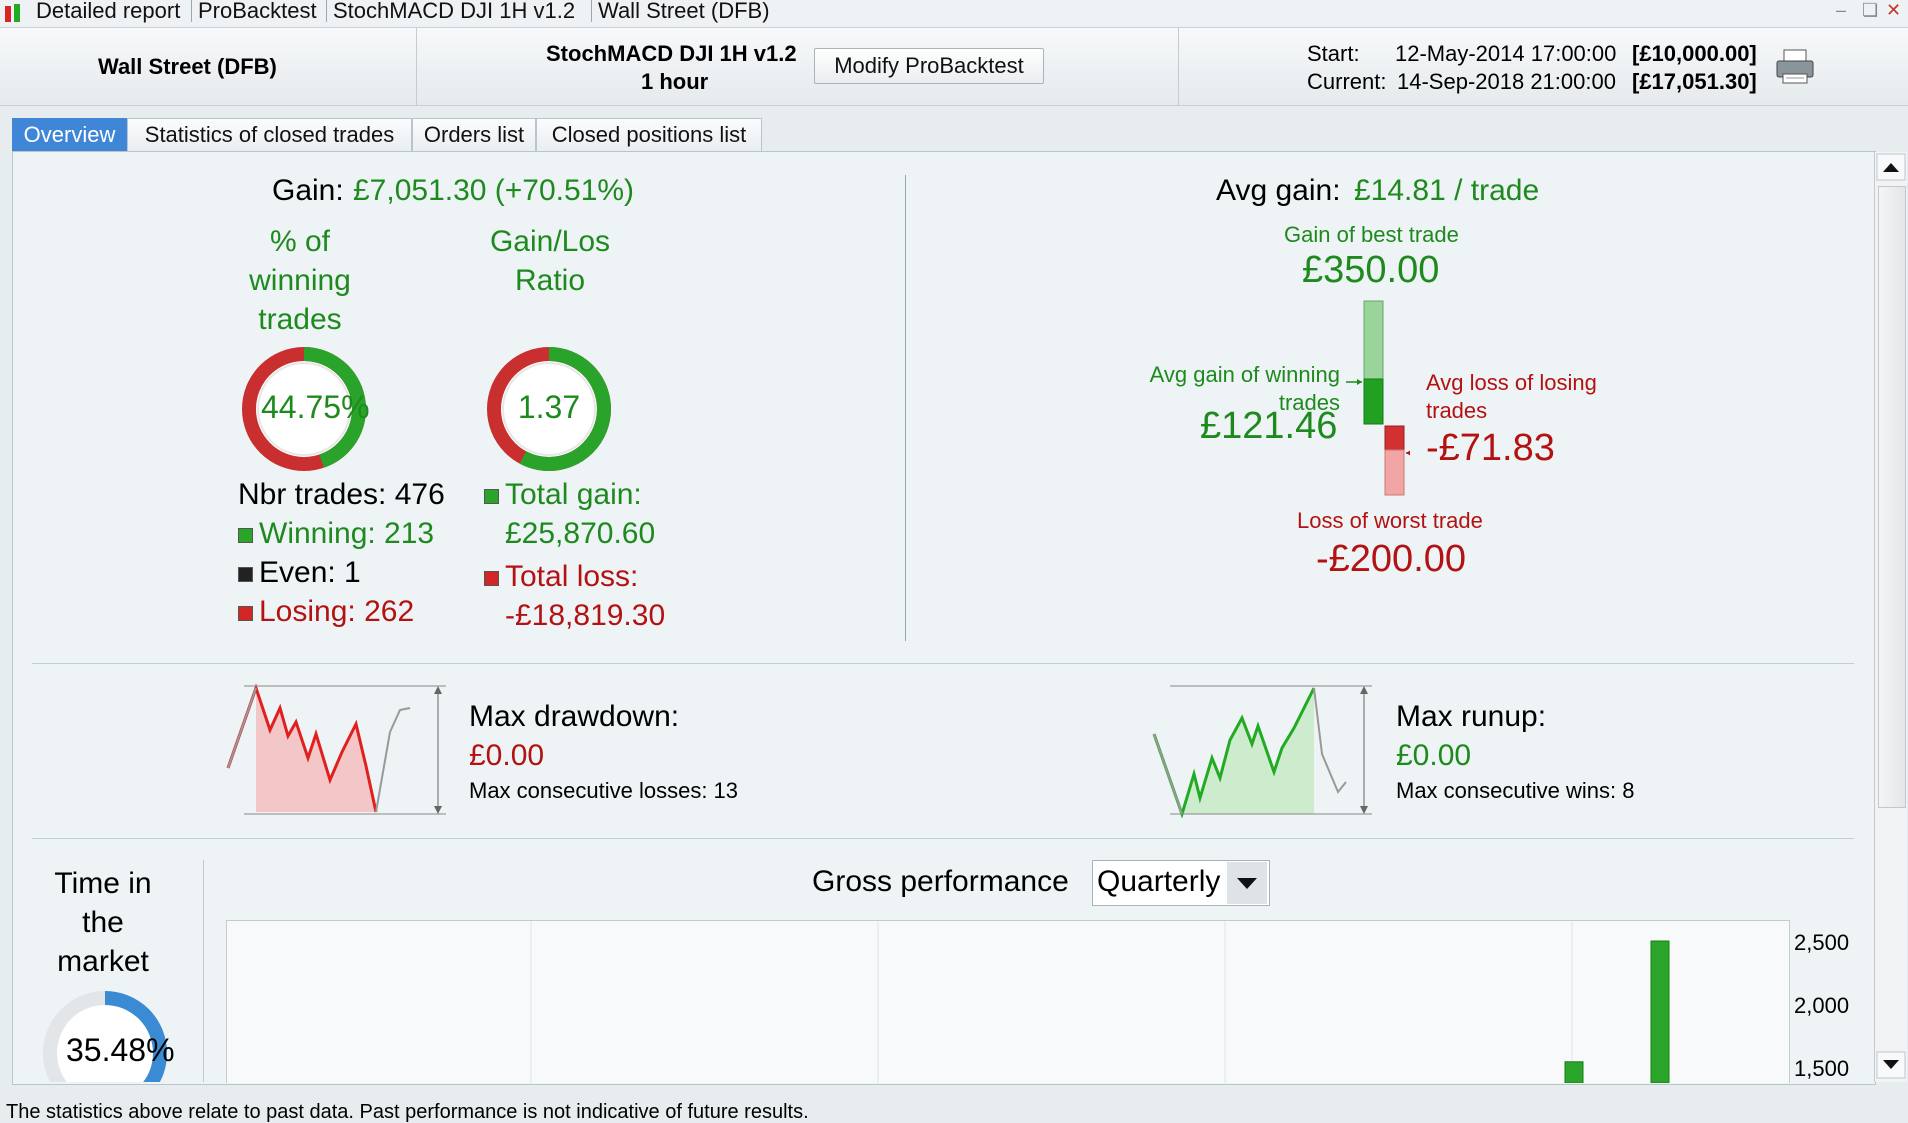  Describe the element at coordinates (491, 578) in the screenshot. I see `total-loss-legend-icon` at that location.